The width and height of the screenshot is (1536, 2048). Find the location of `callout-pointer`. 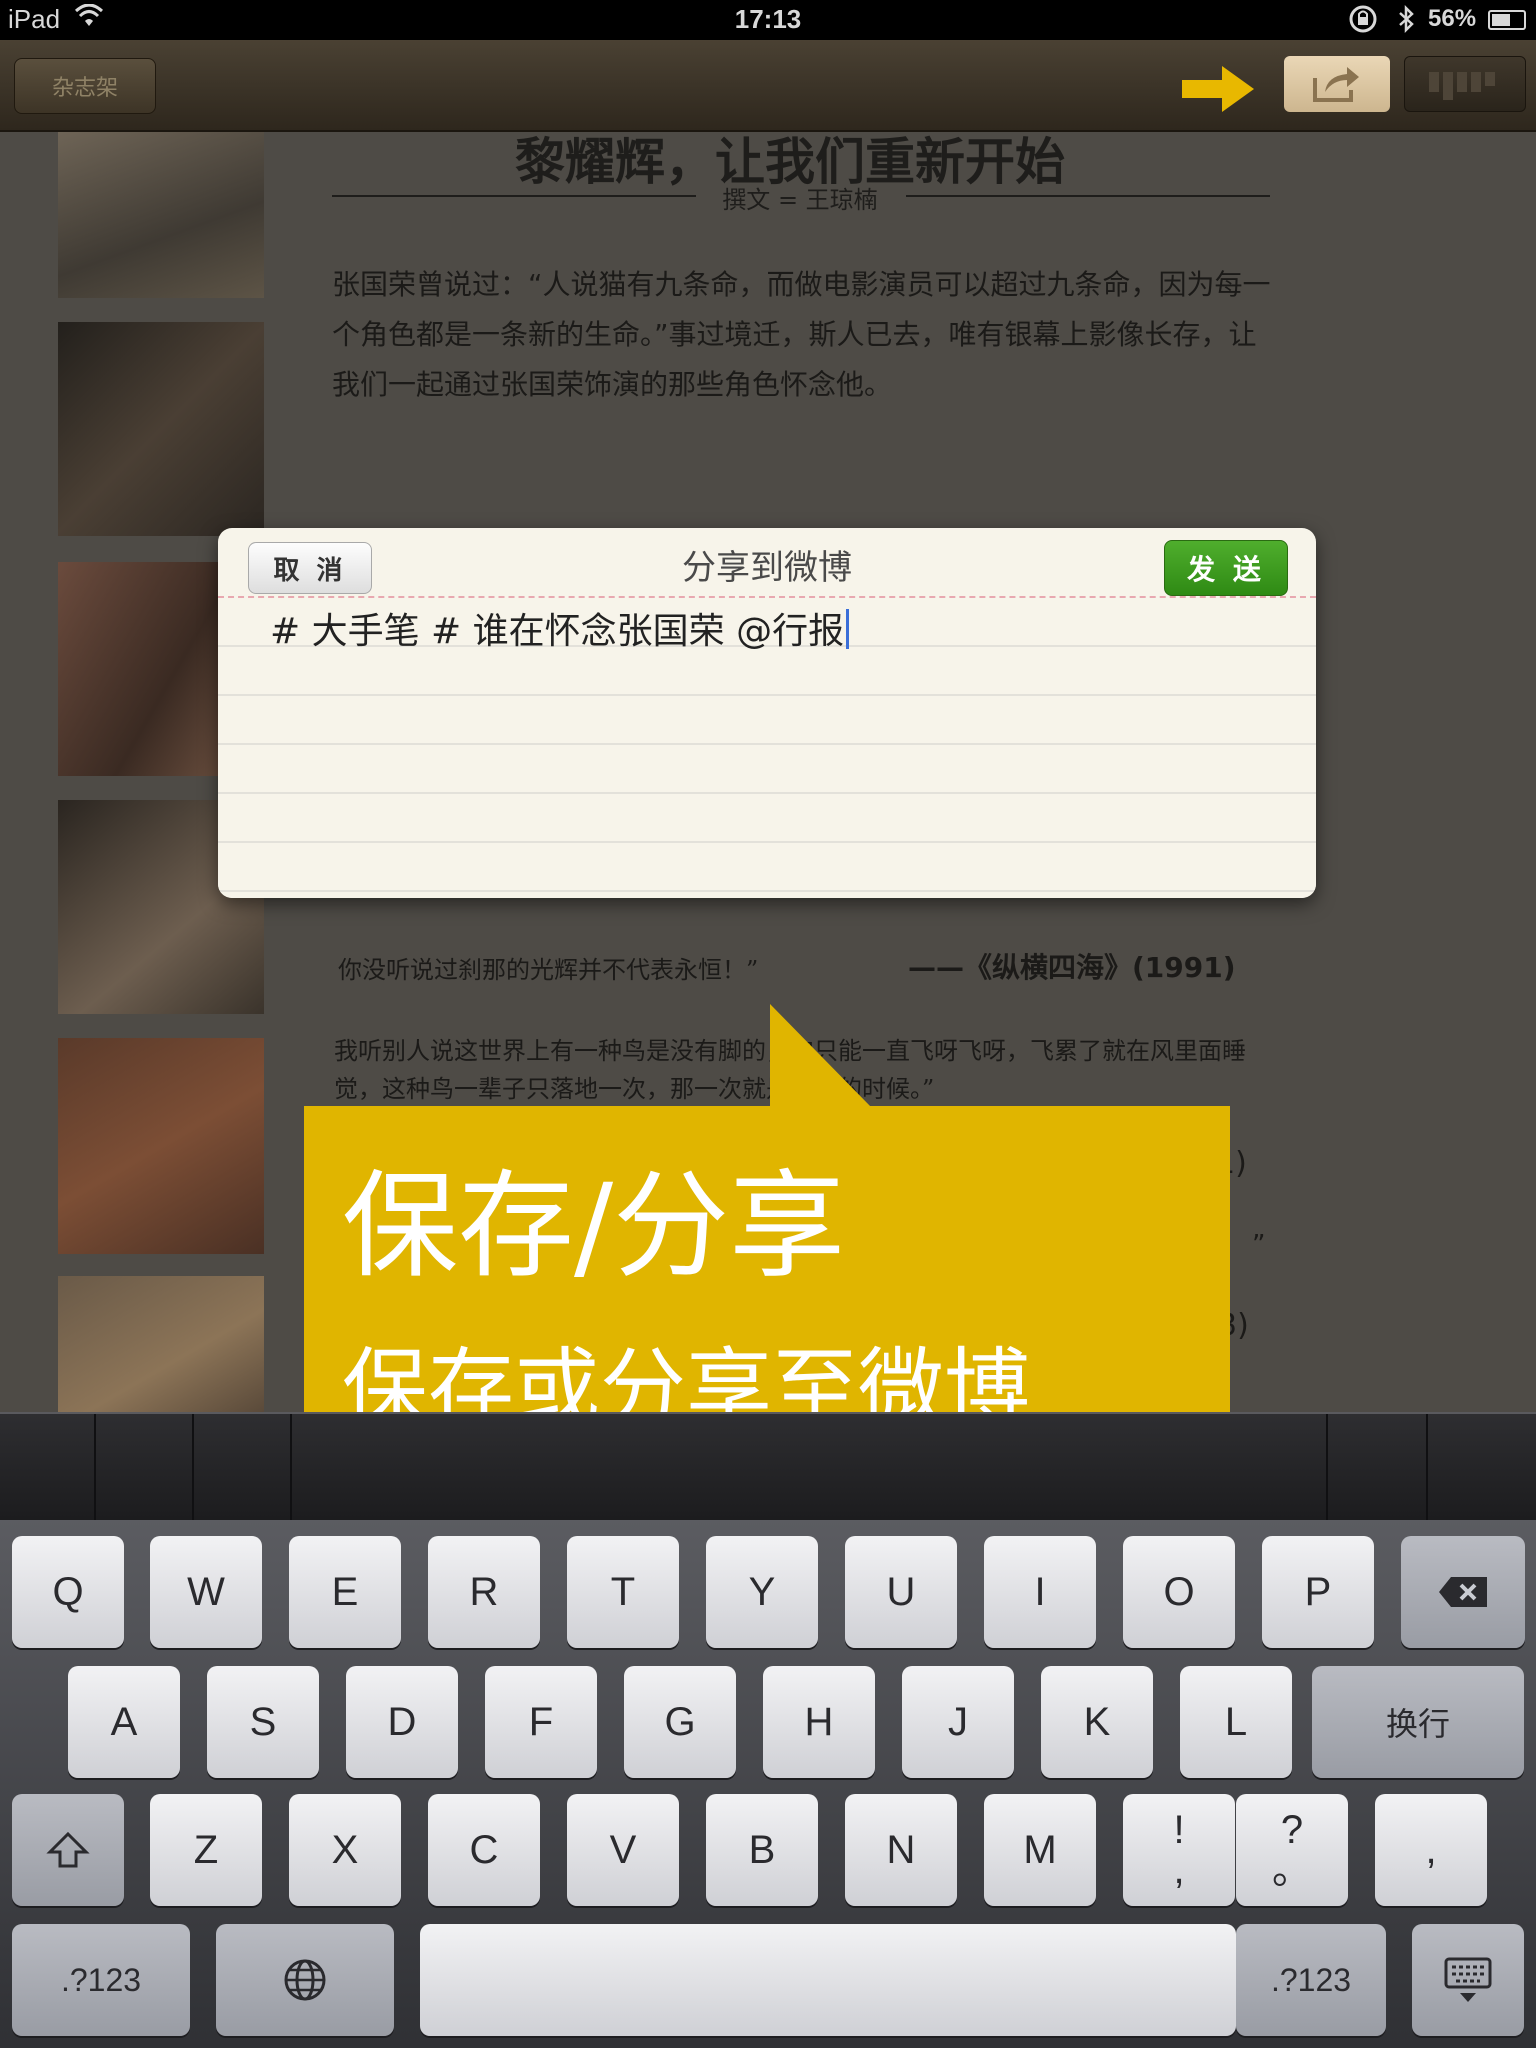

callout-pointer is located at coordinates (821, 1056).